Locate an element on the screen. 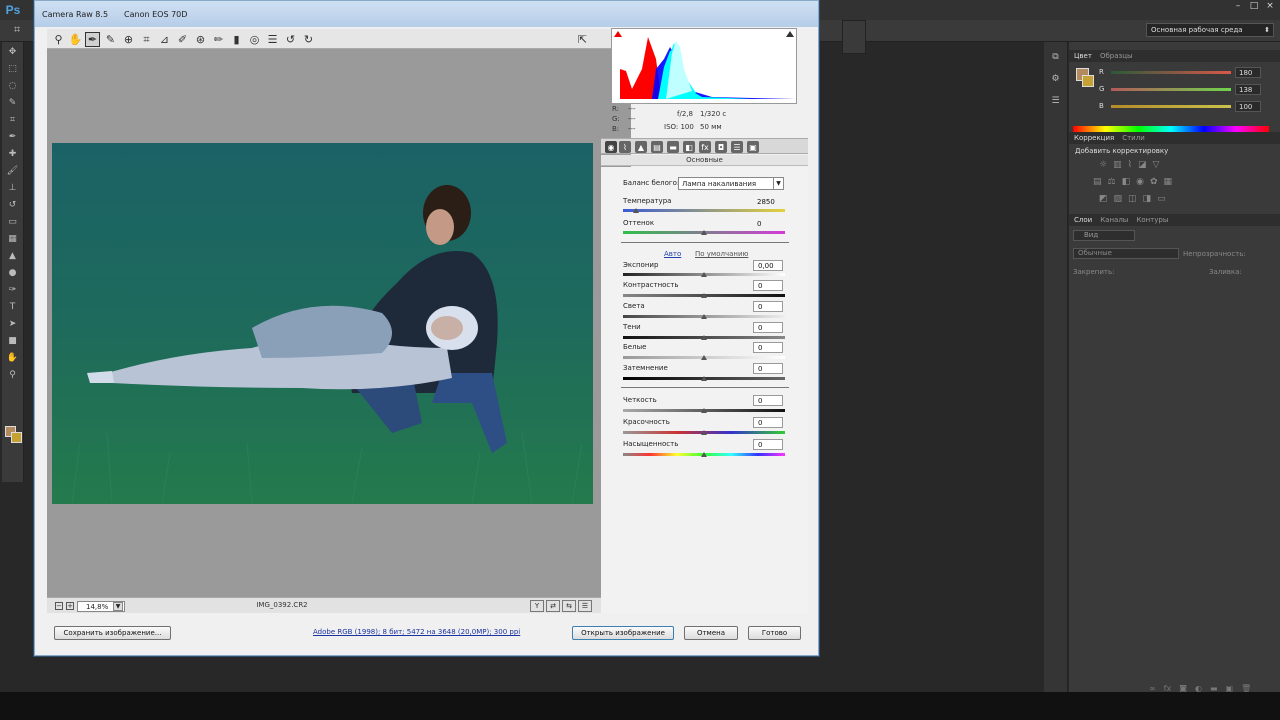  contrast-slider-thumb is located at coordinates (704, 295).